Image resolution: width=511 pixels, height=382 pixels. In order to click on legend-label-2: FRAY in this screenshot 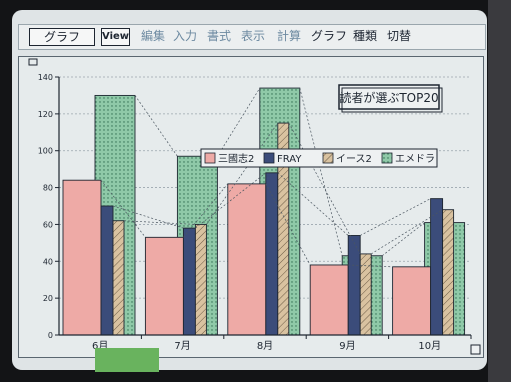, I will do `click(289, 159)`.